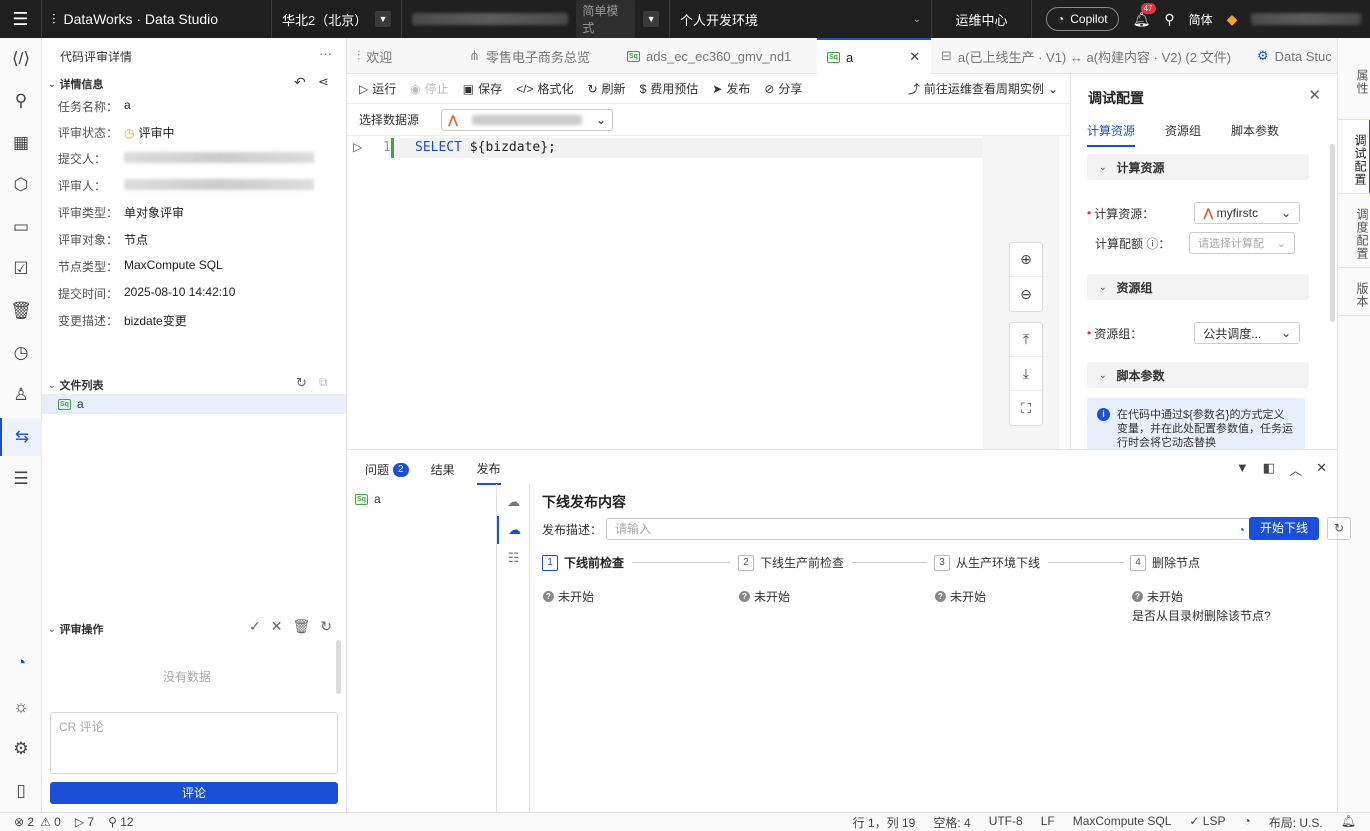  Describe the element at coordinates (1201, 19) in the screenshot. I see `language-switch: 简体` at that location.